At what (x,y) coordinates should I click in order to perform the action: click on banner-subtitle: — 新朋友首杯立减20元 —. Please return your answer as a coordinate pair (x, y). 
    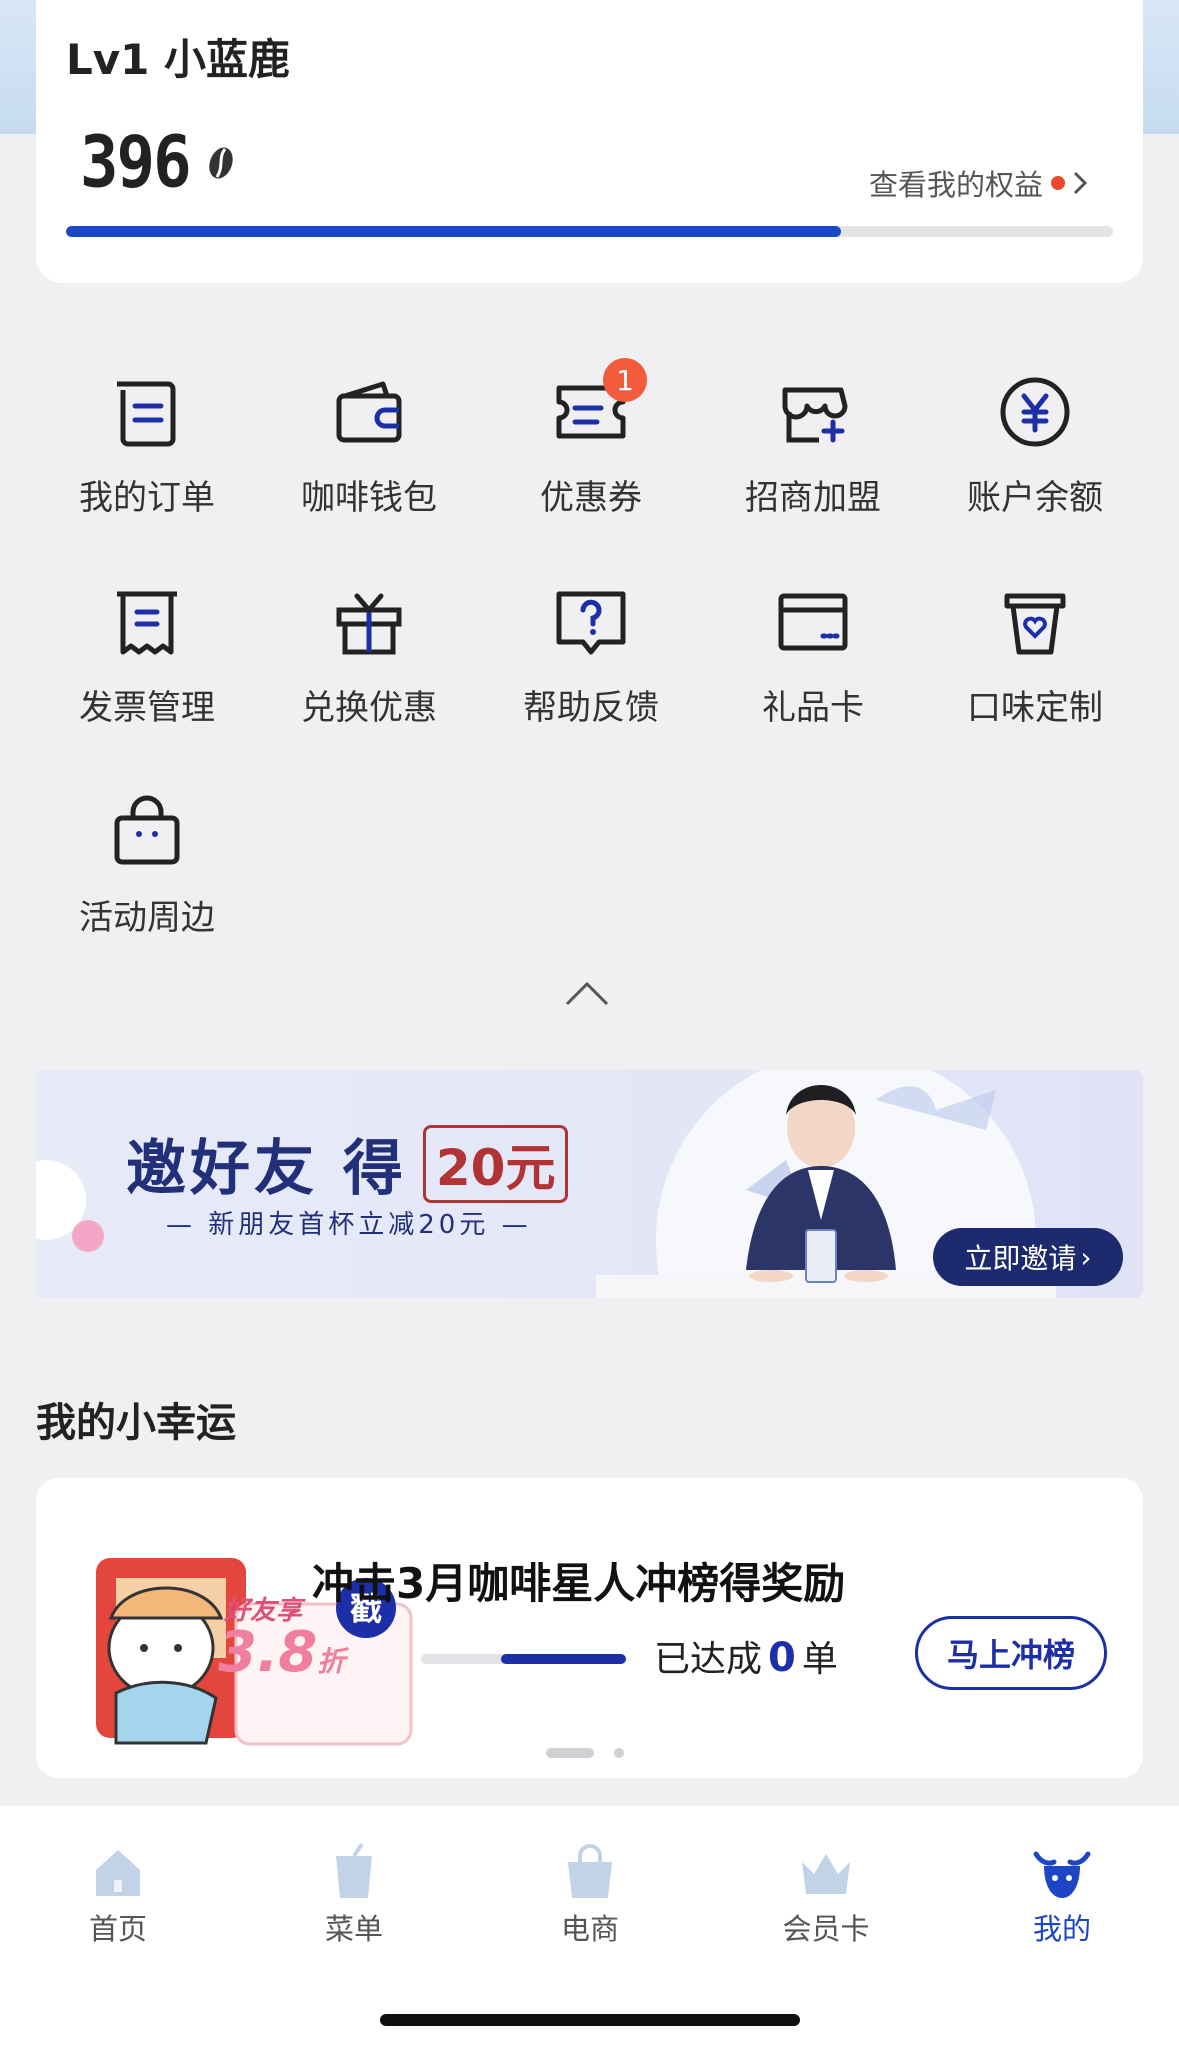
    Looking at the image, I should click on (349, 1225).